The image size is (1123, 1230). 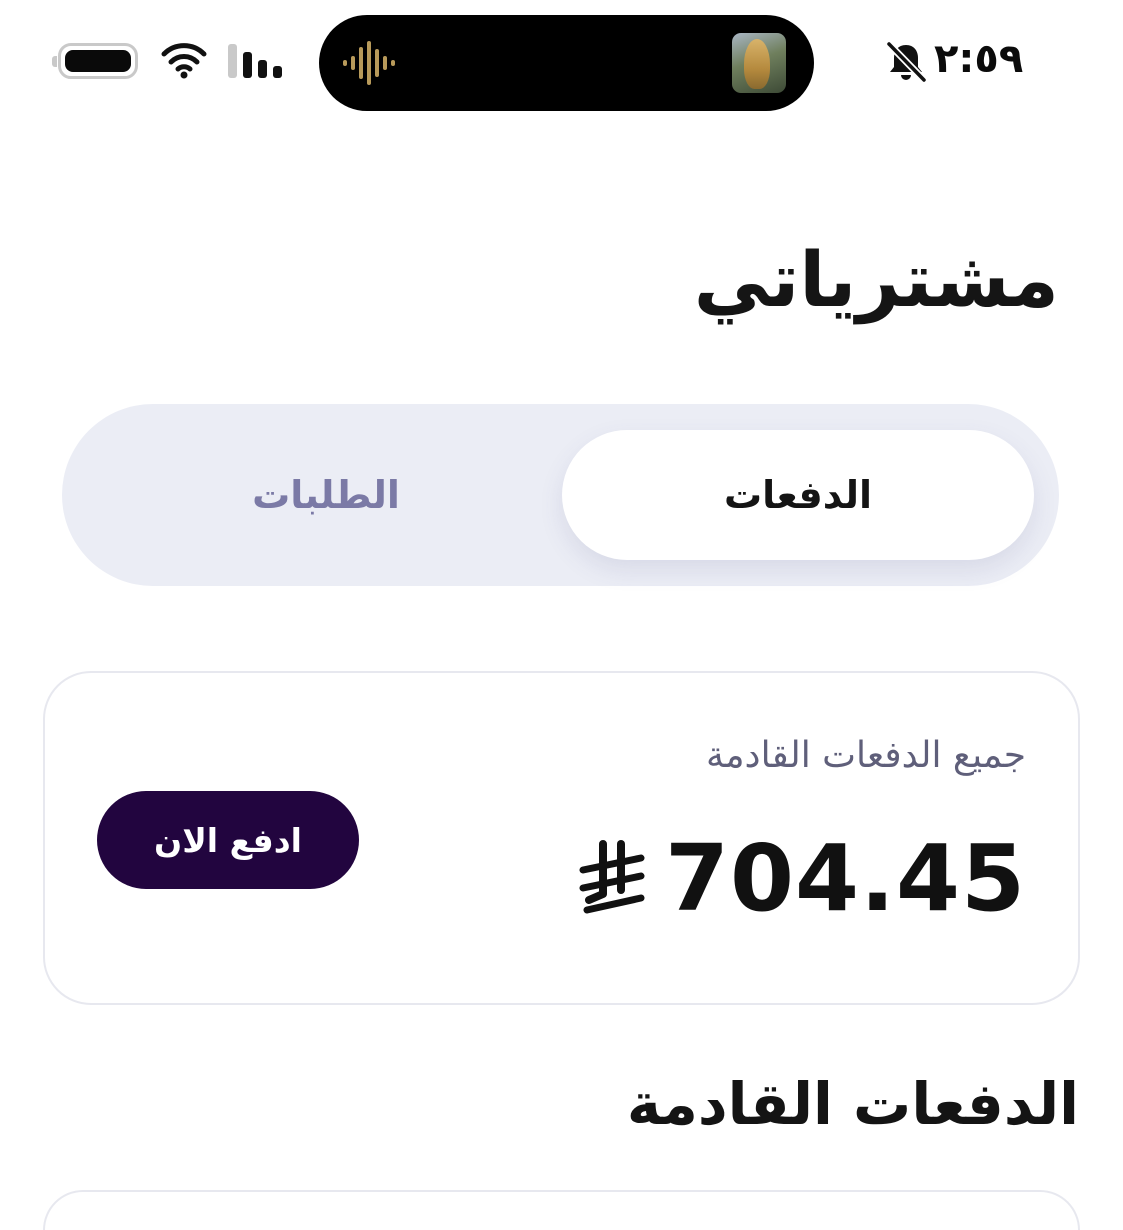 I want to click on now-playing-thumbnail, so click(x=759, y=63).